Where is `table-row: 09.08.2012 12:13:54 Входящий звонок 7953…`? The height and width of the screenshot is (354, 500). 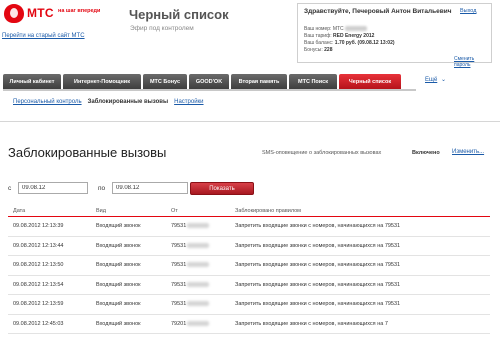 table-row: 09.08.2012 12:13:54 Входящий звонок 7953… is located at coordinates (249, 285).